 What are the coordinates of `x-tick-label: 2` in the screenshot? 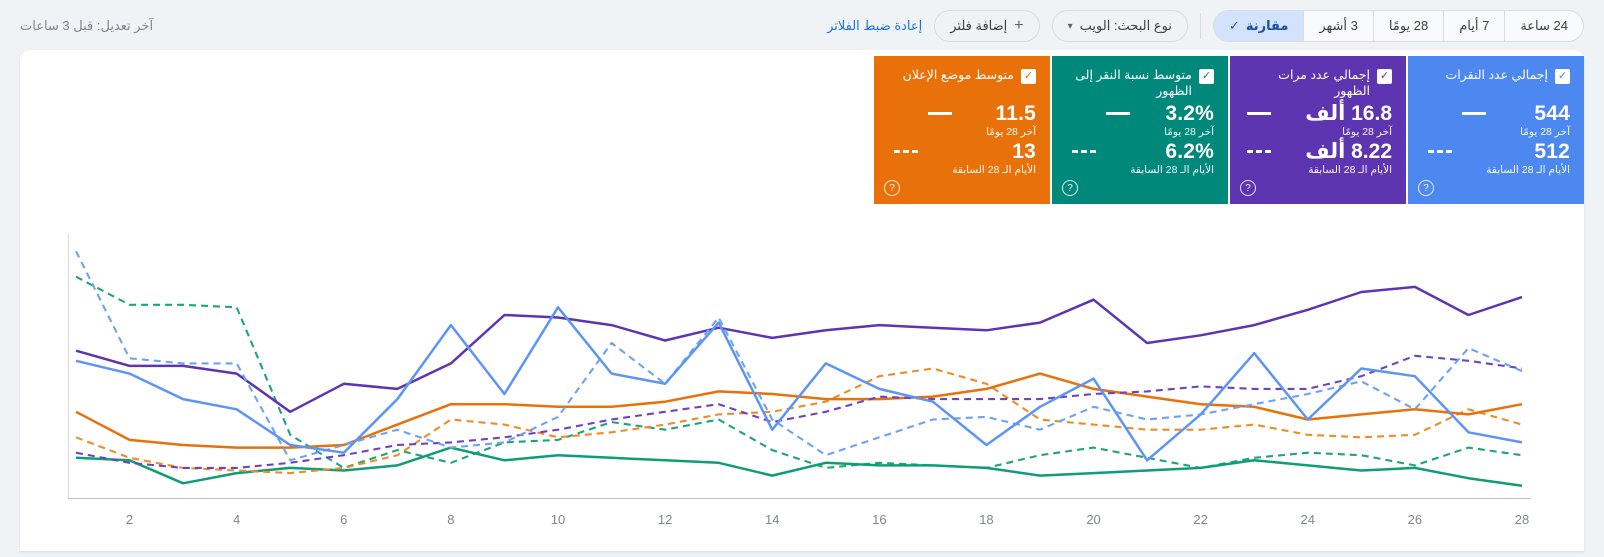 It's located at (129, 519).